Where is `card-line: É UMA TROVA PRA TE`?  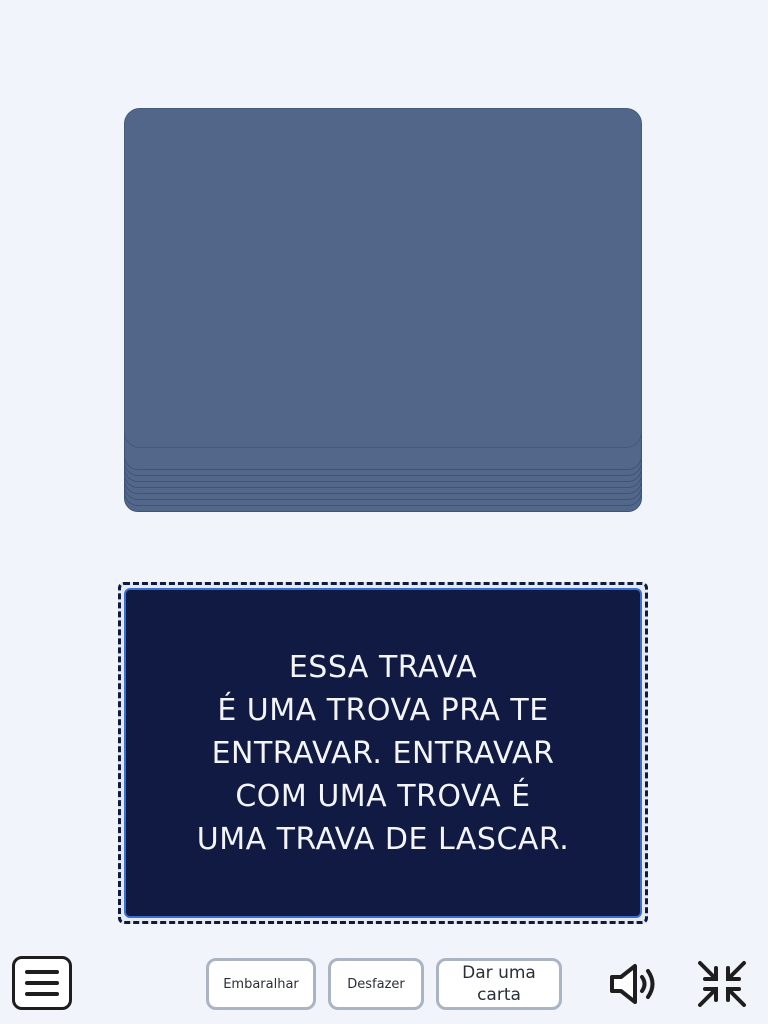 card-line: É UMA TROVA PRA TE is located at coordinates (383, 710).